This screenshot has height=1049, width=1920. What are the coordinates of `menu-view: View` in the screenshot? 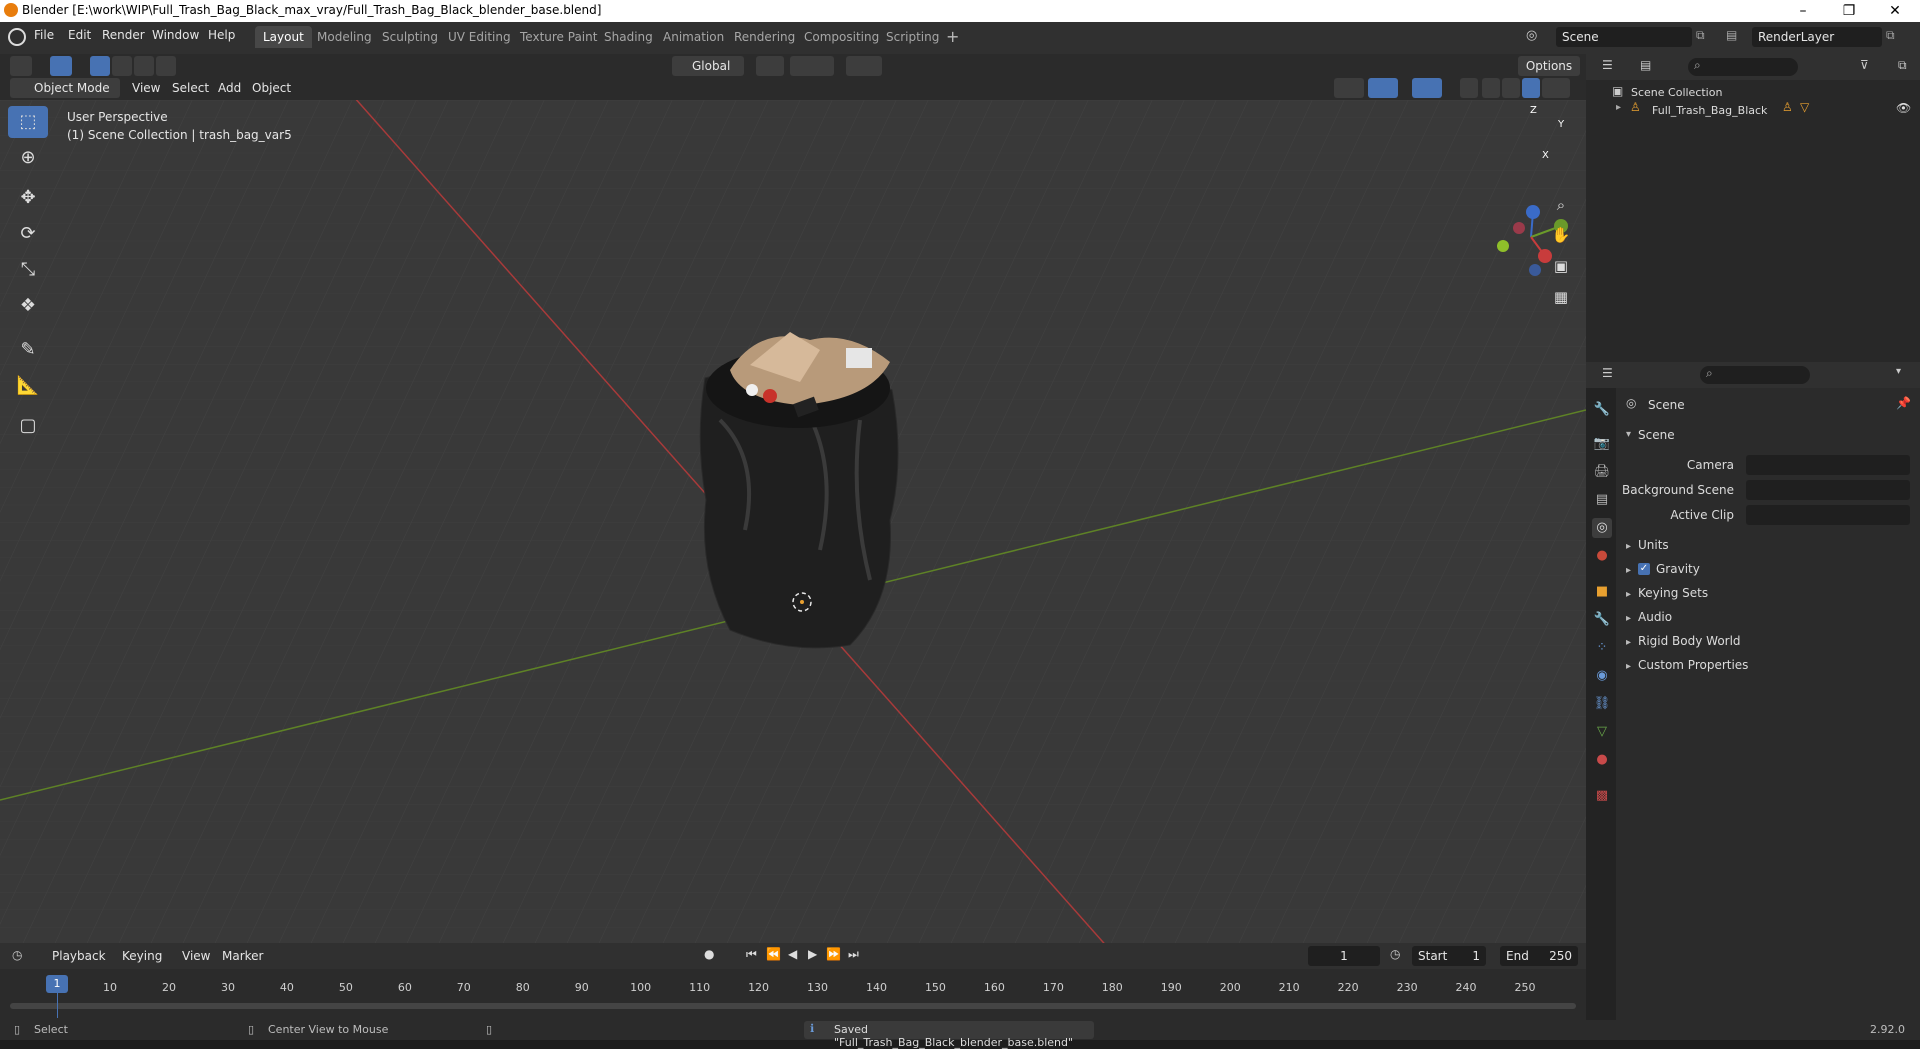 It's located at (146, 88).